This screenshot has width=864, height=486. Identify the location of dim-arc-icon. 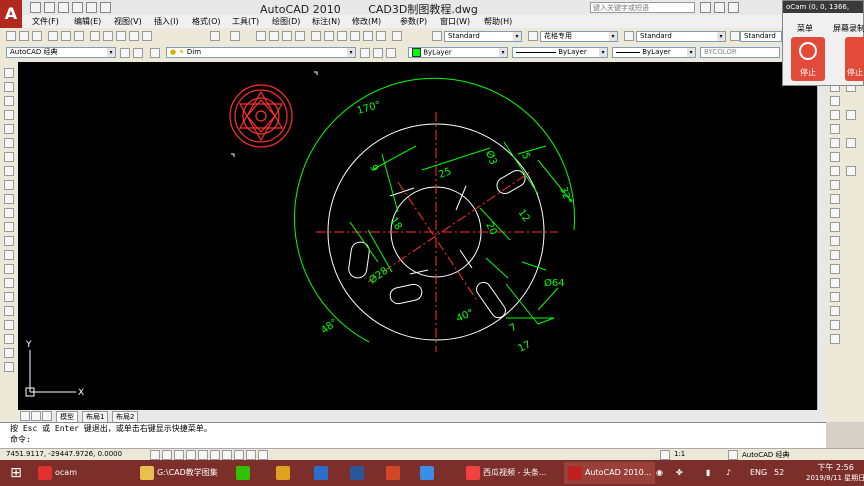
(9, 367).